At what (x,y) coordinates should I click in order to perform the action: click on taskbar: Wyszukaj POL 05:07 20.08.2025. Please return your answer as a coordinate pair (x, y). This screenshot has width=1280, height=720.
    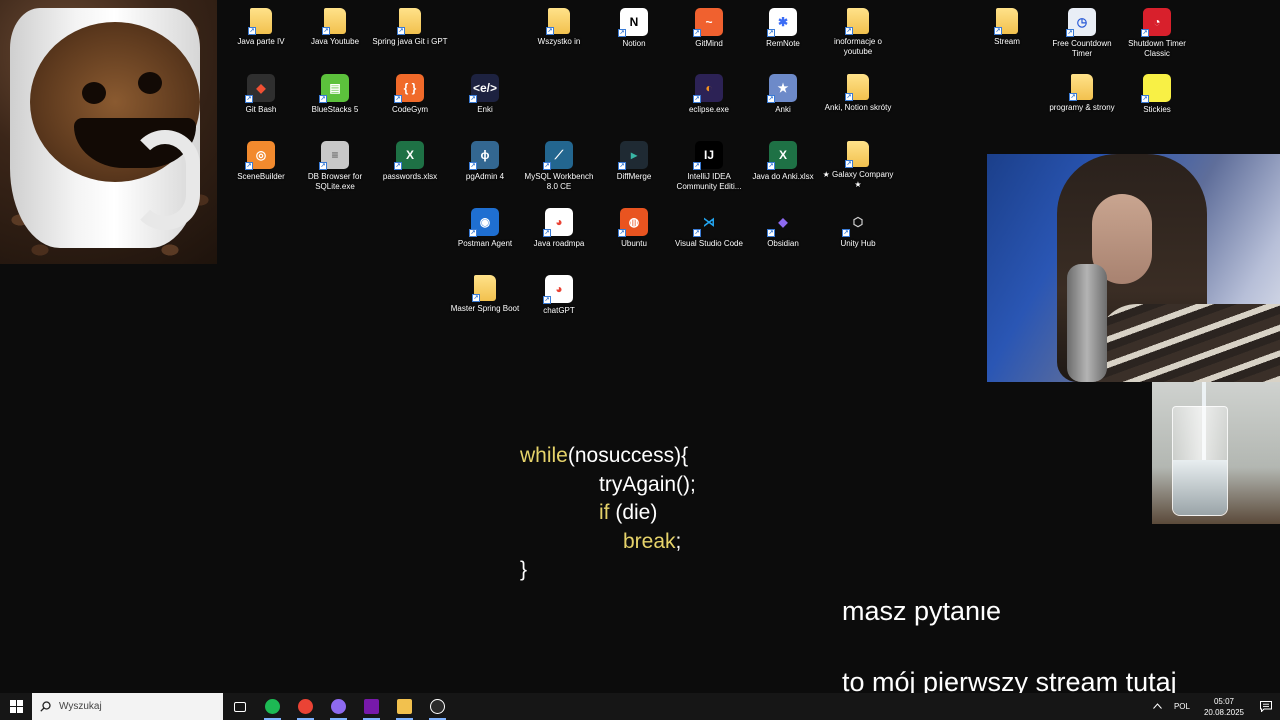
    Looking at the image, I should click on (640, 706).